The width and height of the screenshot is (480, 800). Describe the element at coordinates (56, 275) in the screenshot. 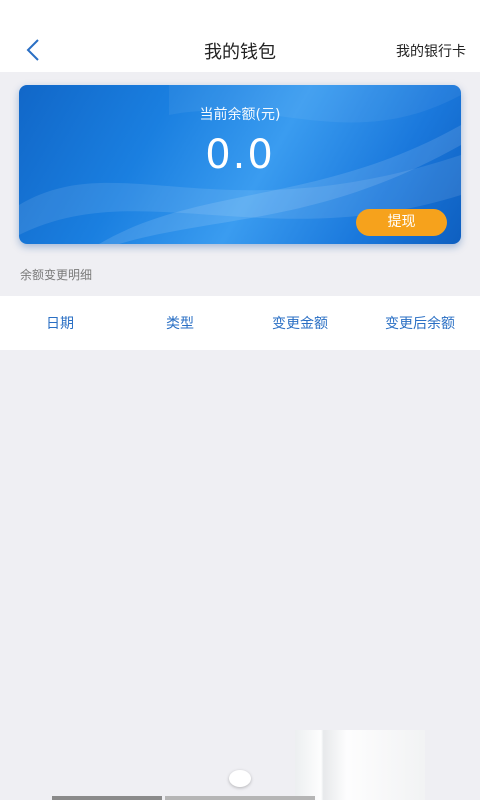

I see `balance-detail-label: 余额变更明细` at that location.